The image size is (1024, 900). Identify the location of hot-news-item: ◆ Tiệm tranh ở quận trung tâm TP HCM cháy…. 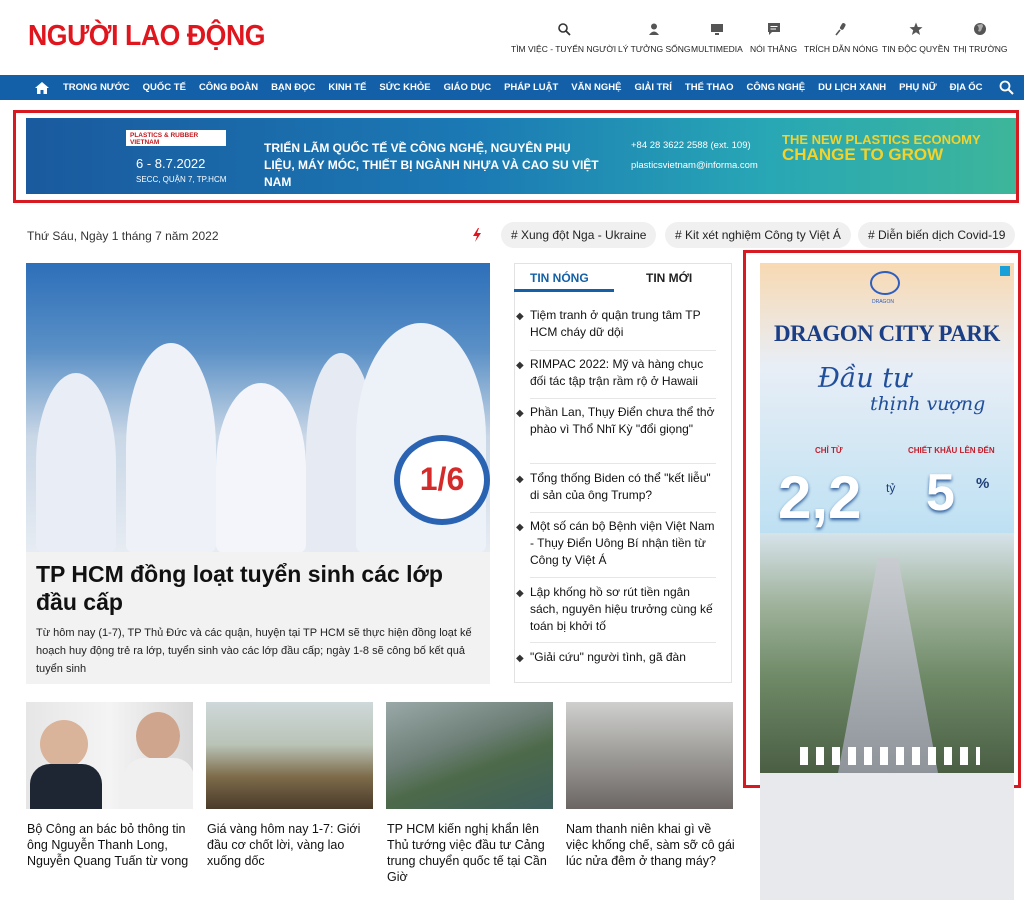
(618, 324).